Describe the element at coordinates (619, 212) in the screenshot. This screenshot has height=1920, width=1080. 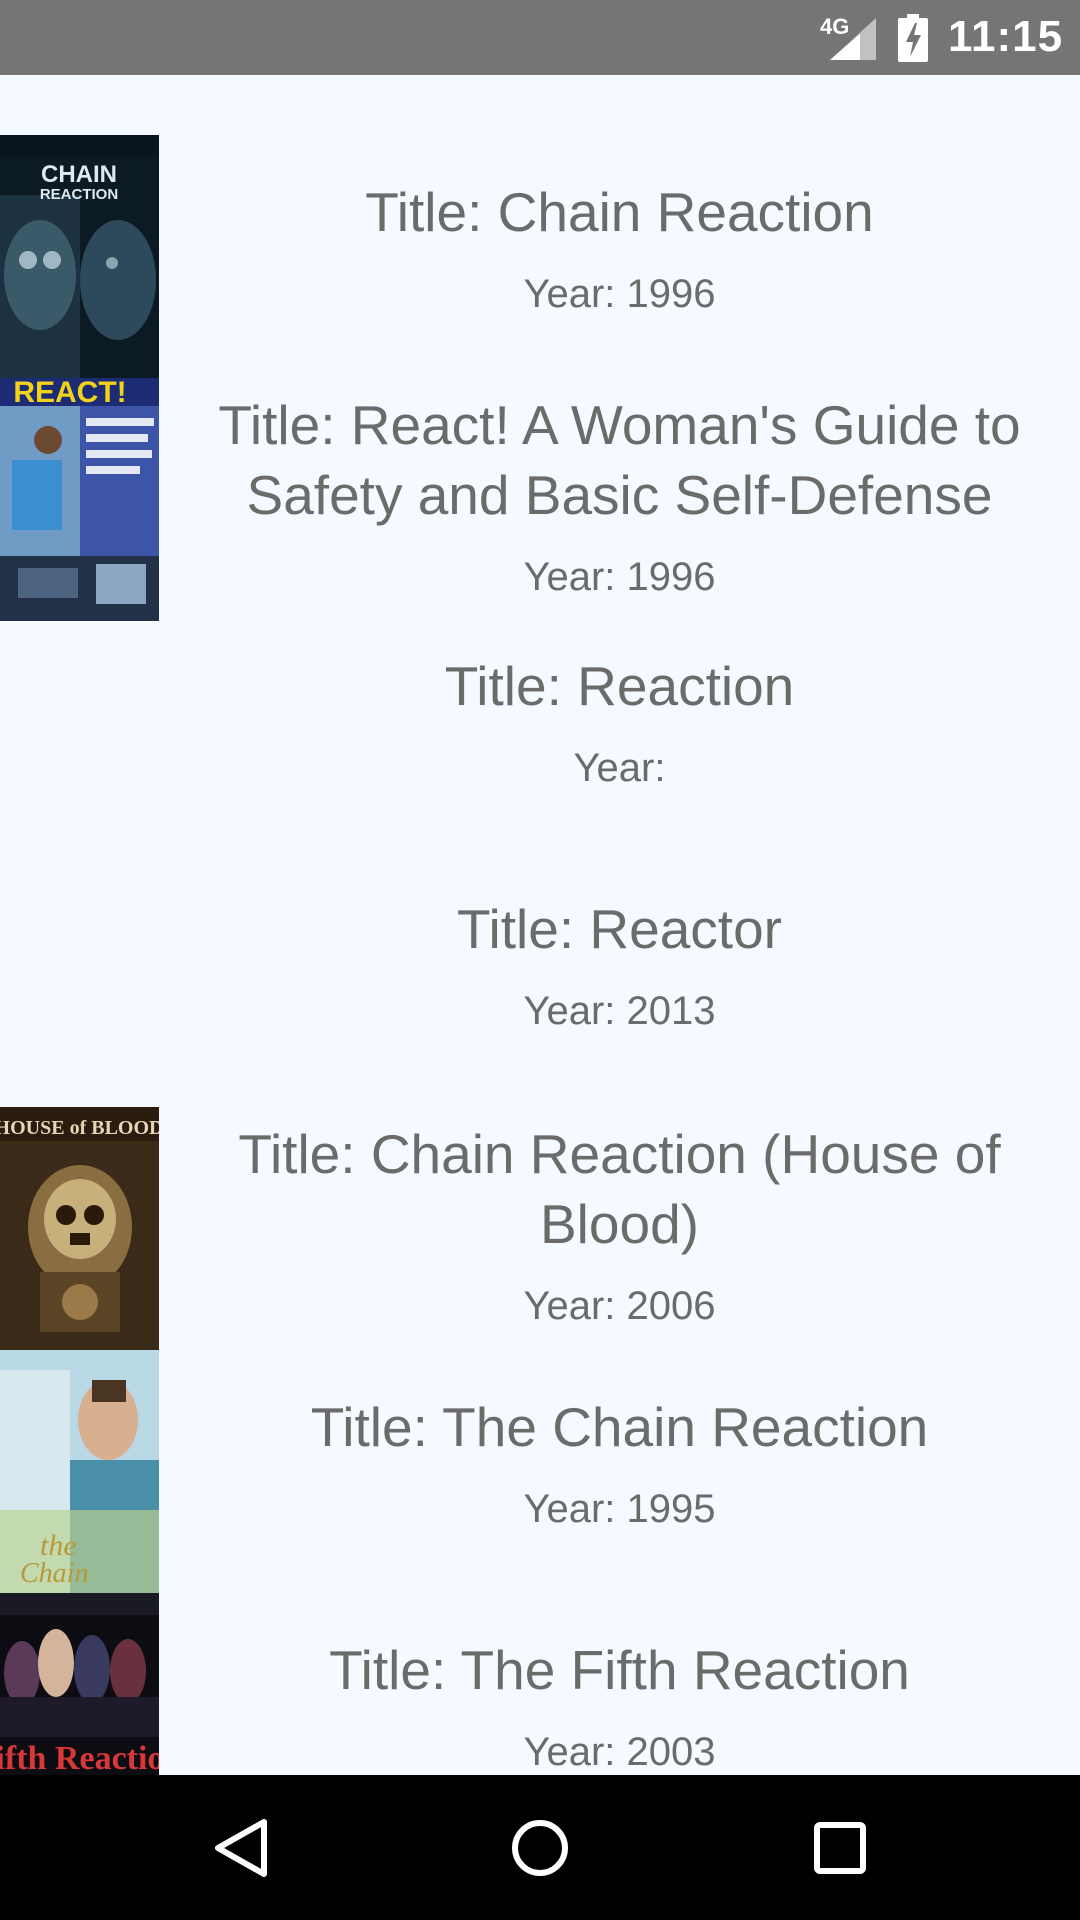
I see `movie-title: Title: Chain Reaction` at that location.